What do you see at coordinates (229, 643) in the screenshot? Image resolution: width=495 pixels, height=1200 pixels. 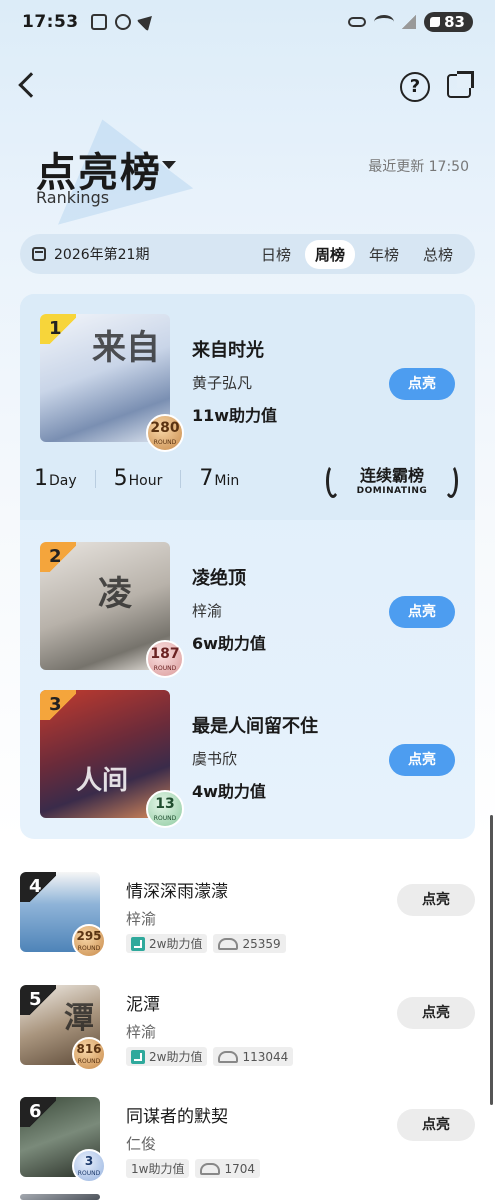 I see `song-points: 6w助力值` at bounding box center [229, 643].